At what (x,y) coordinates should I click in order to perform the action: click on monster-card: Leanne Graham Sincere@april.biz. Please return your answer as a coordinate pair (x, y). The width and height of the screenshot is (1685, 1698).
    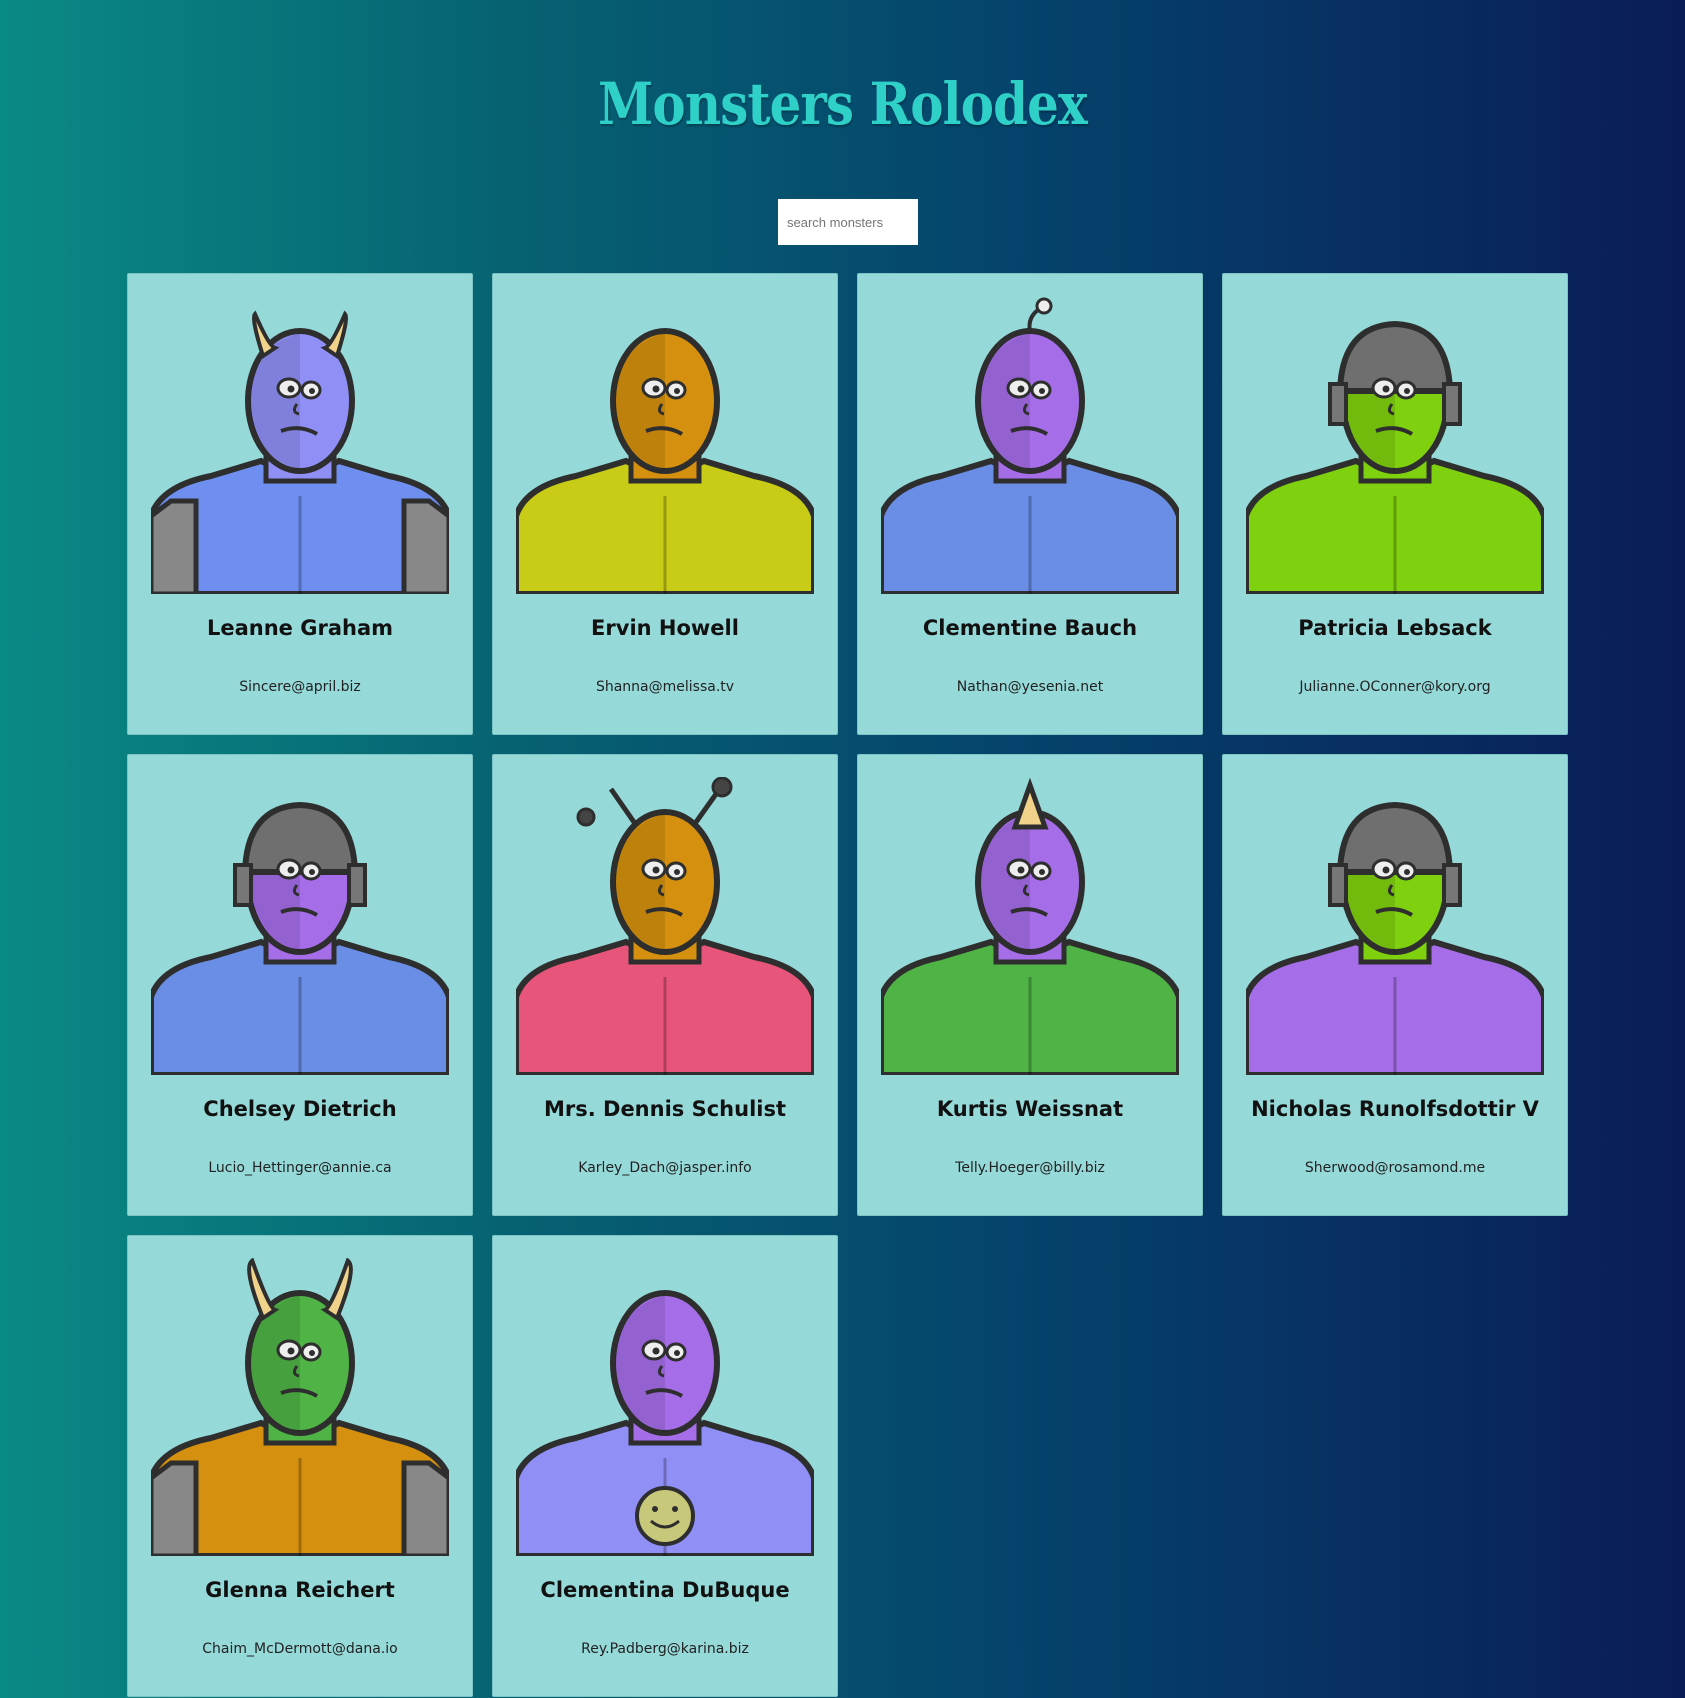
    Looking at the image, I should click on (300, 504).